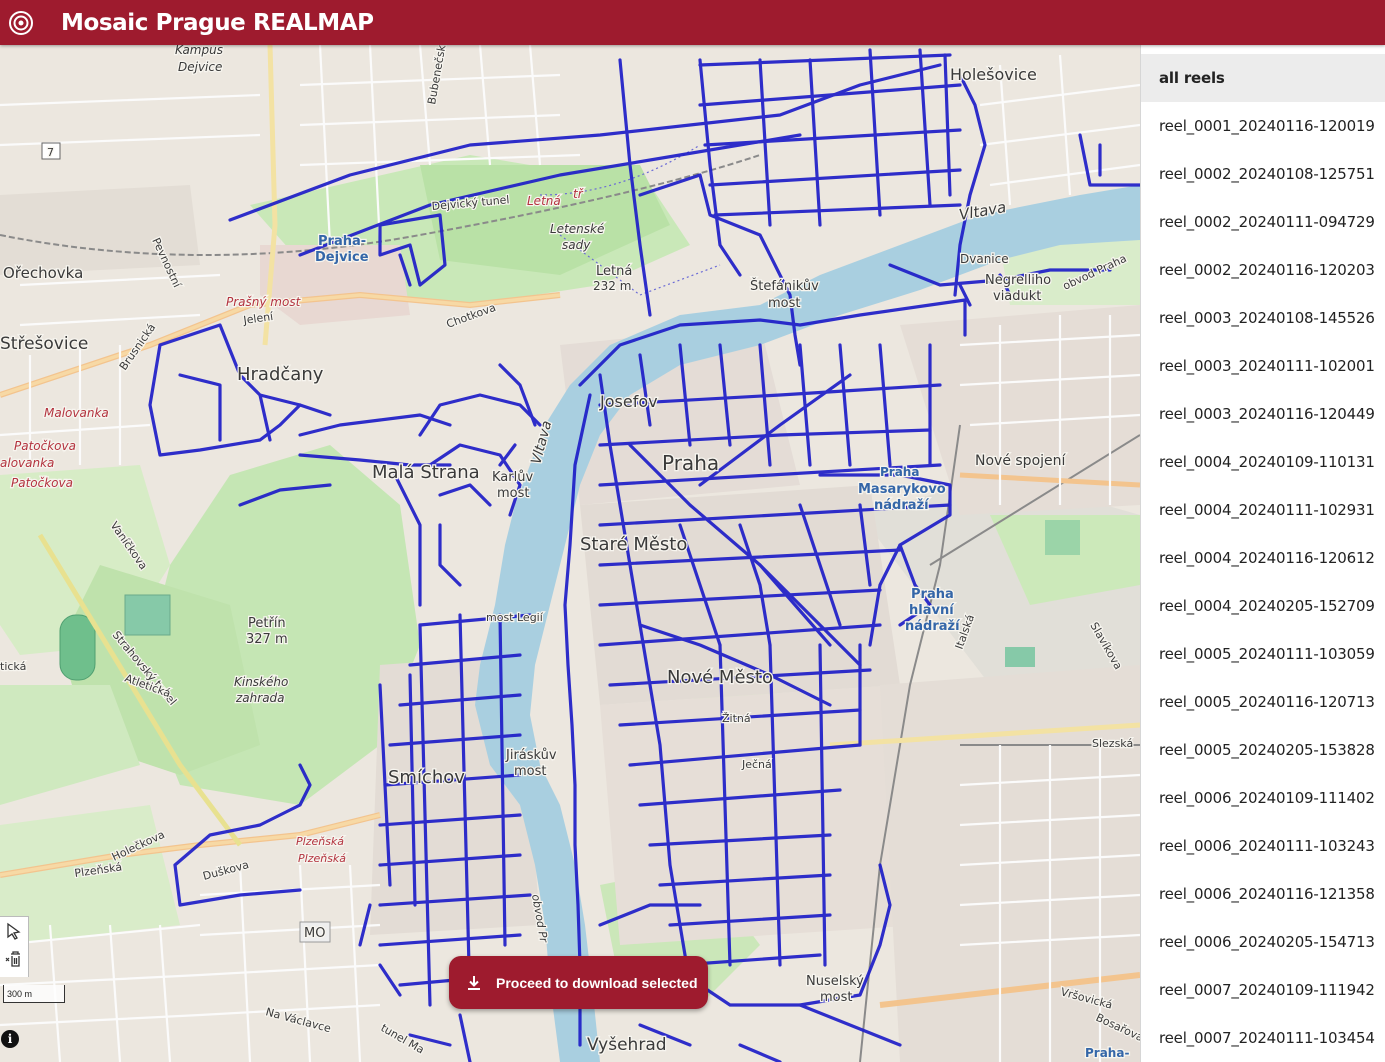 The width and height of the screenshot is (1385, 1062). Describe the element at coordinates (1263, 414) in the screenshot. I see `reel-item: reel_0003_20240116-120449` at that location.